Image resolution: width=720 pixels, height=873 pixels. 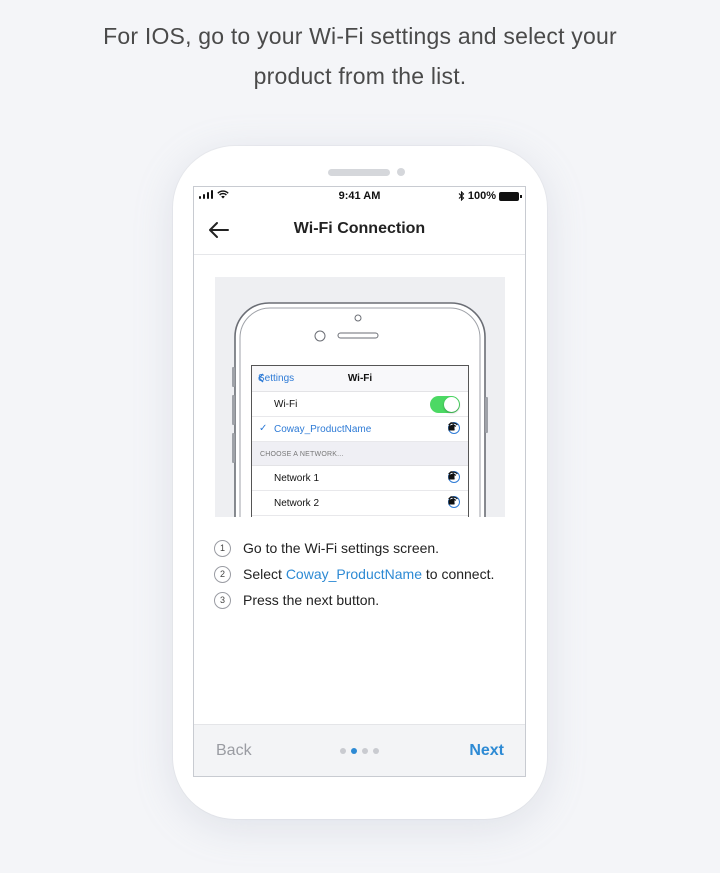 I want to click on connected-network-name: Coway_ProductName, so click(x=323, y=429).